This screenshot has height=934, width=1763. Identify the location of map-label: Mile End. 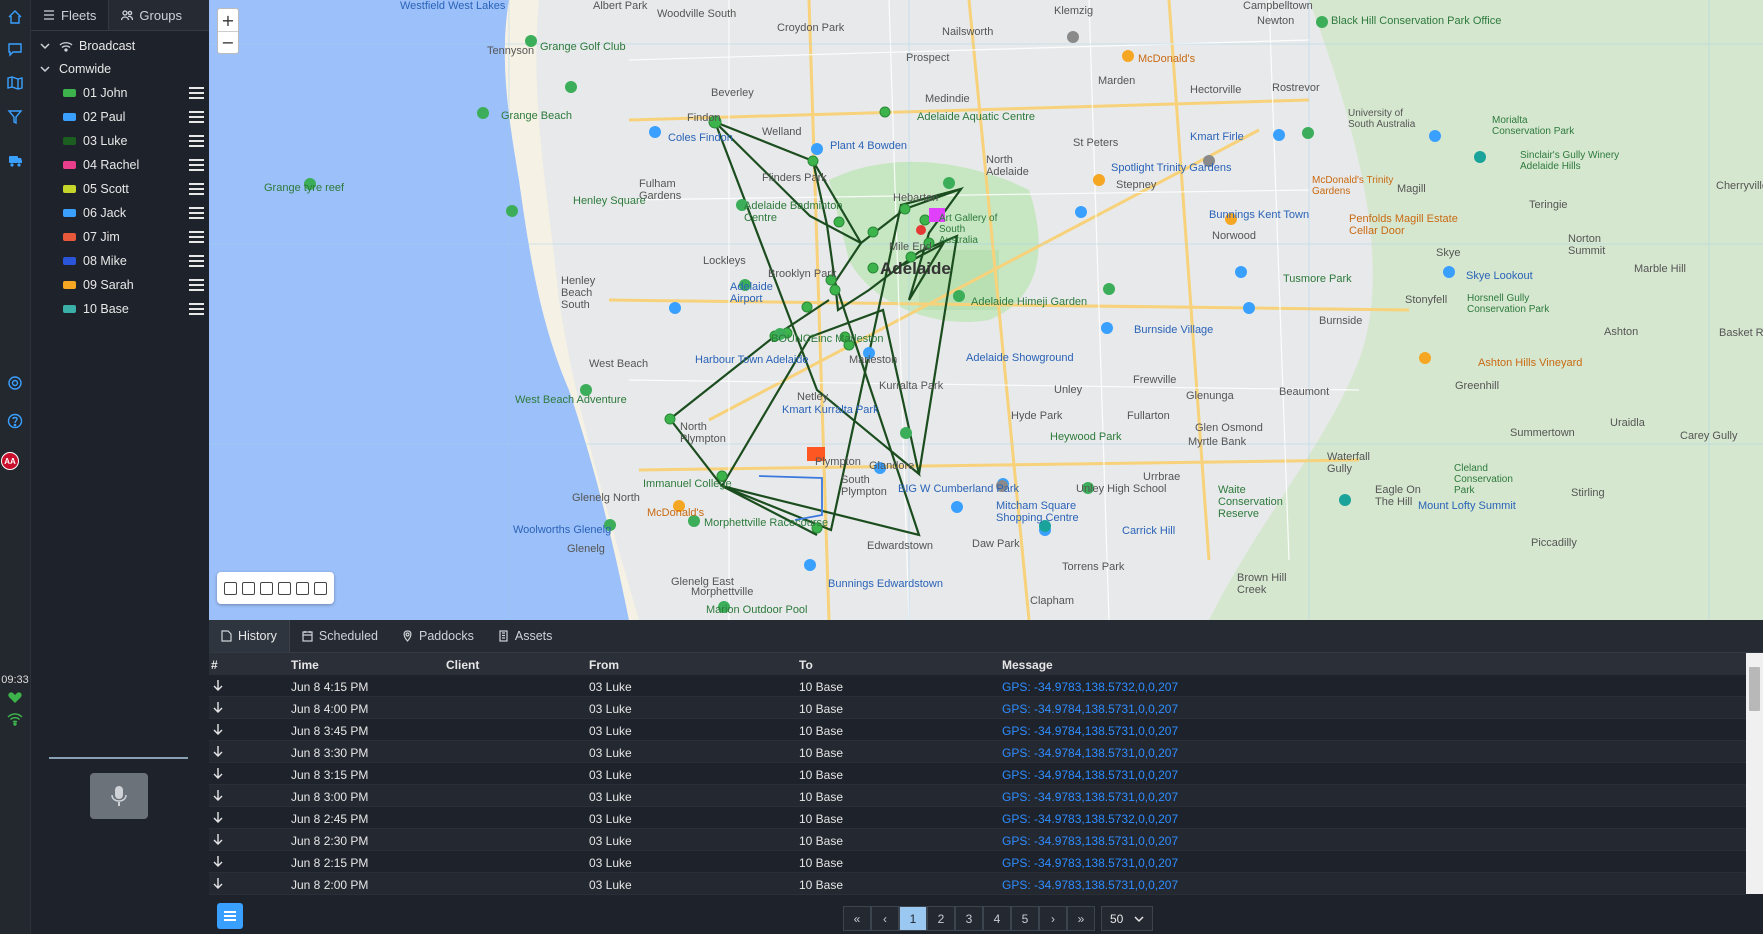
(910, 247).